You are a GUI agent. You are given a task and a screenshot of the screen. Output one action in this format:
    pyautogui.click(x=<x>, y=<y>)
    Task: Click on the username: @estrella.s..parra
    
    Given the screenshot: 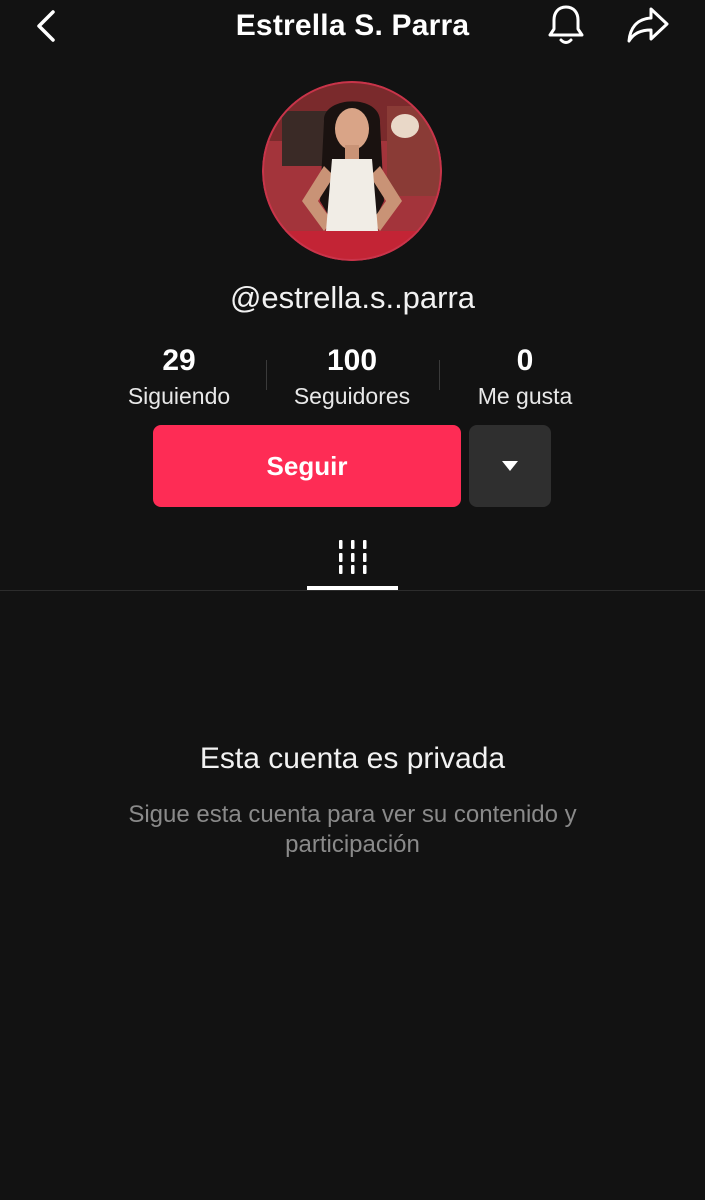 What is the action you would take?
    pyautogui.click(x=352, y=297)
    